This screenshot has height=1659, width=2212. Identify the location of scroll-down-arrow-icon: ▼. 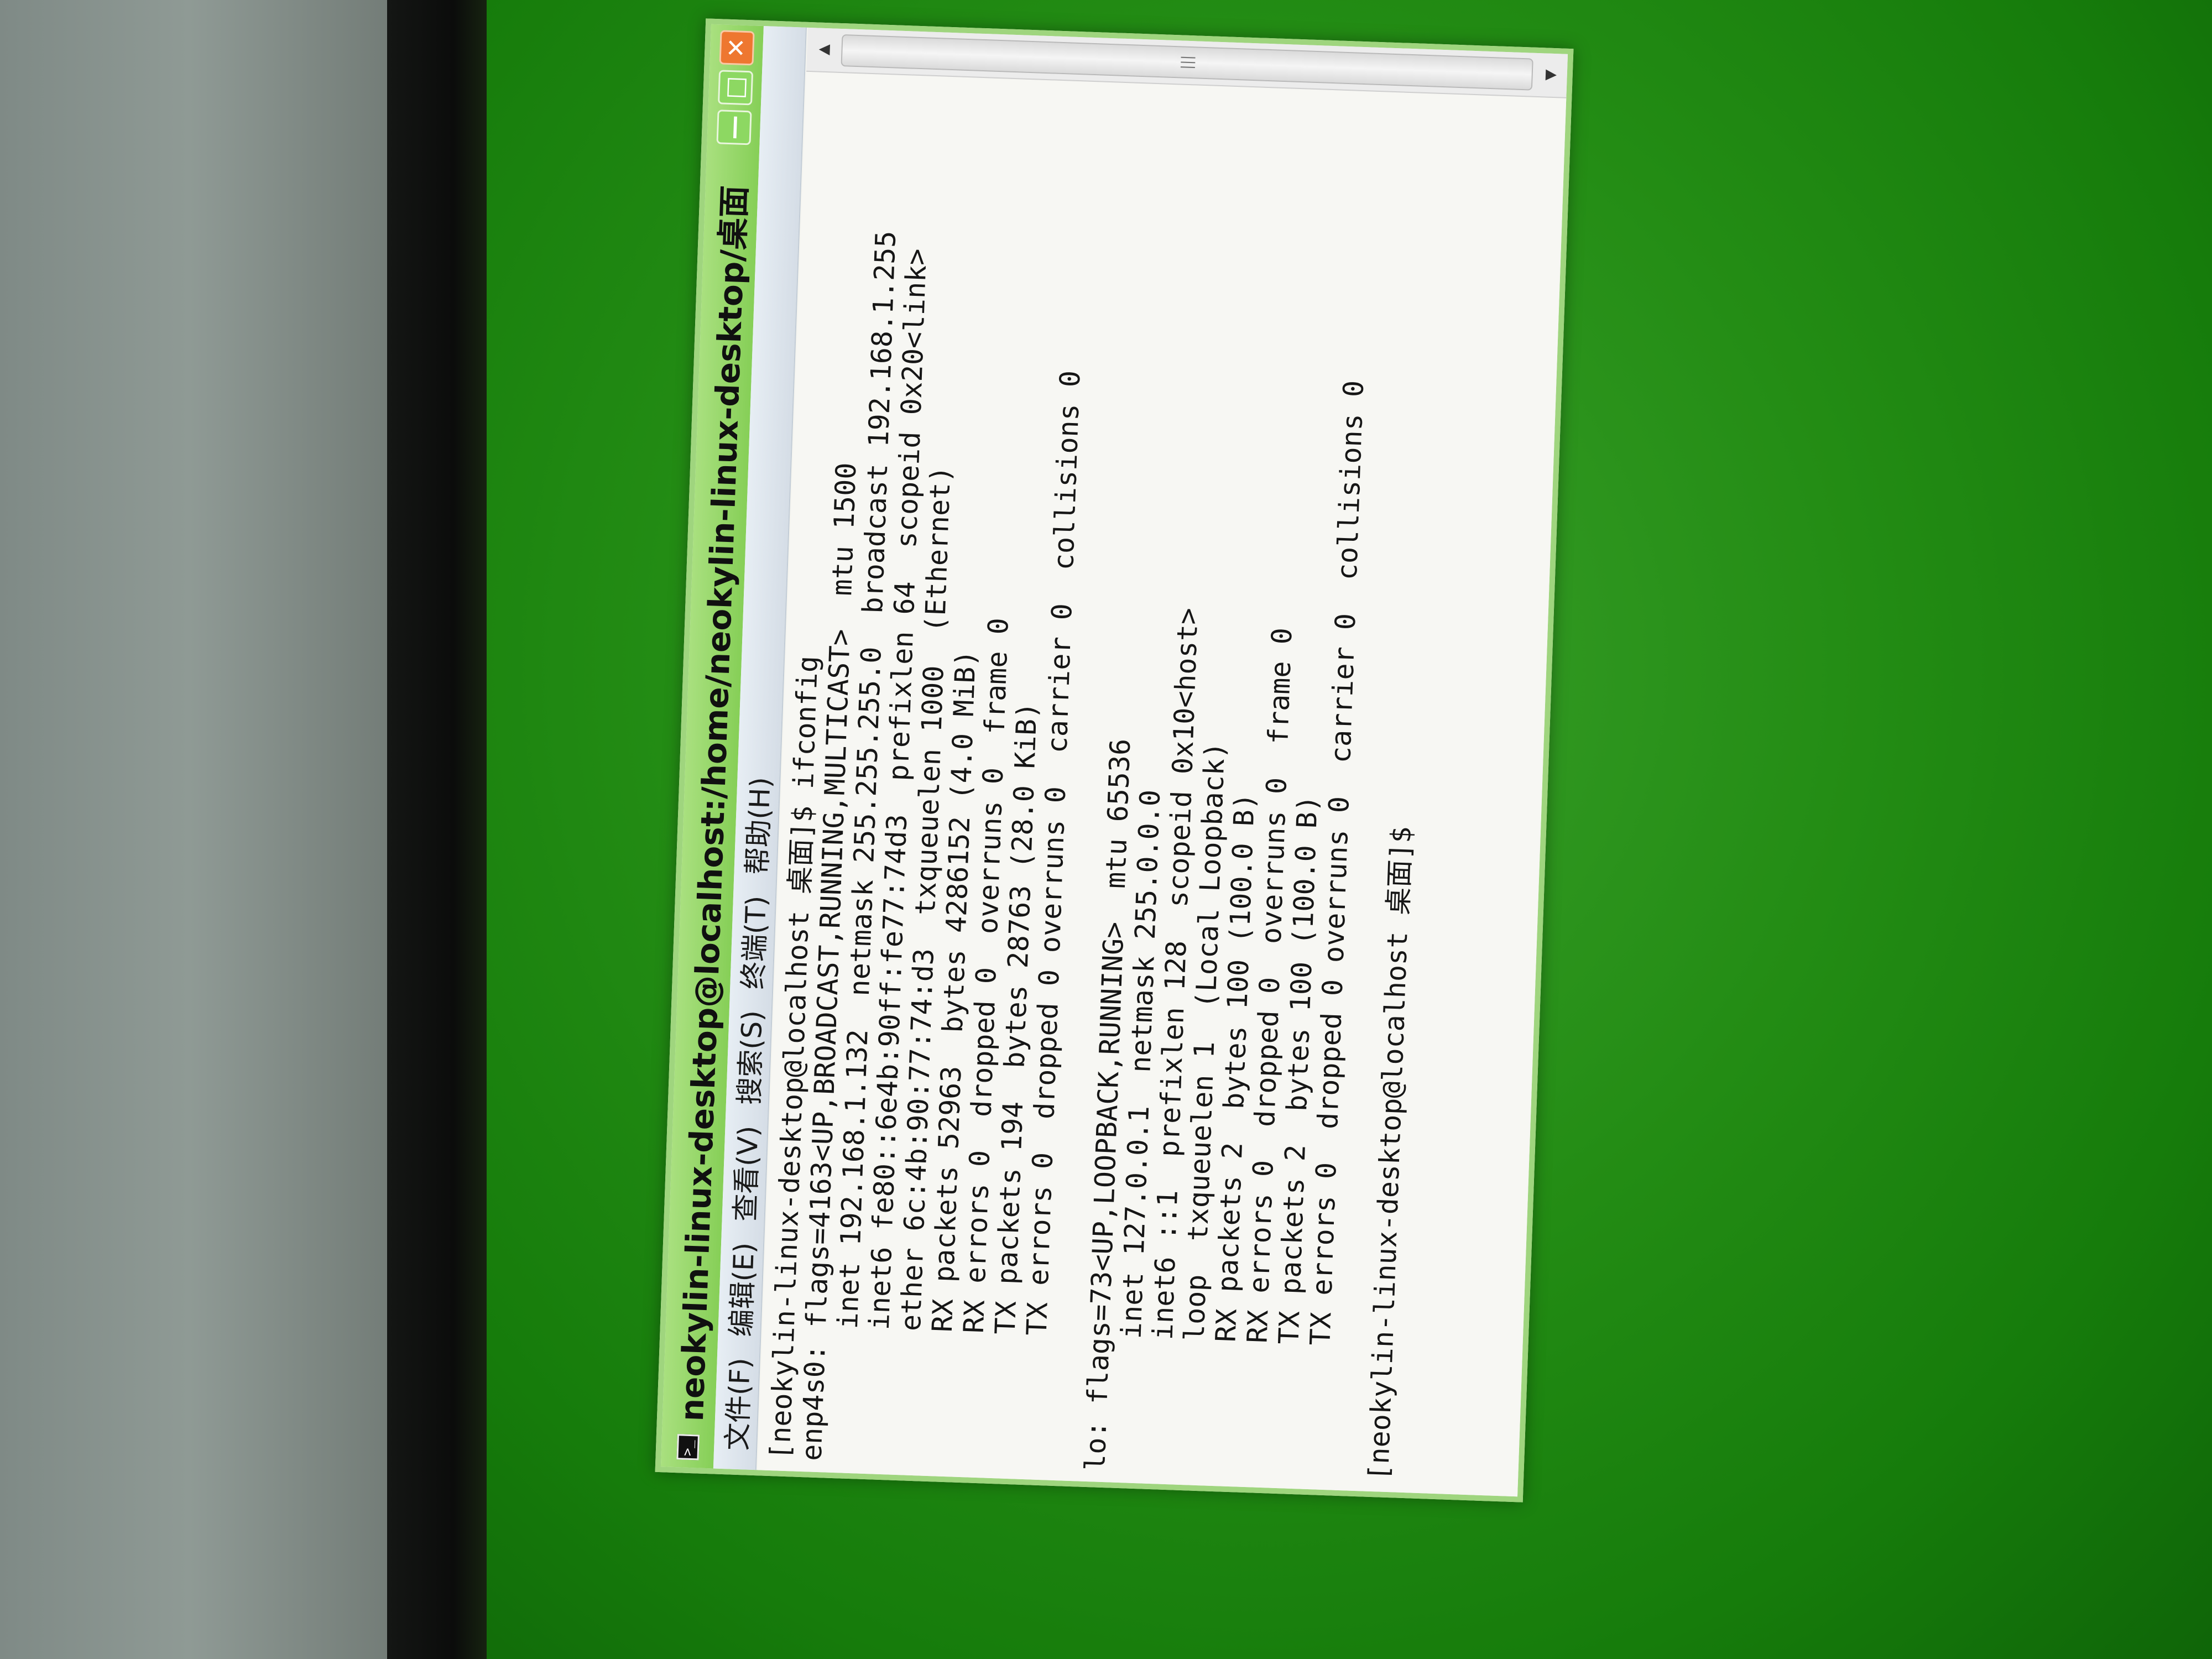
(1550, 75).